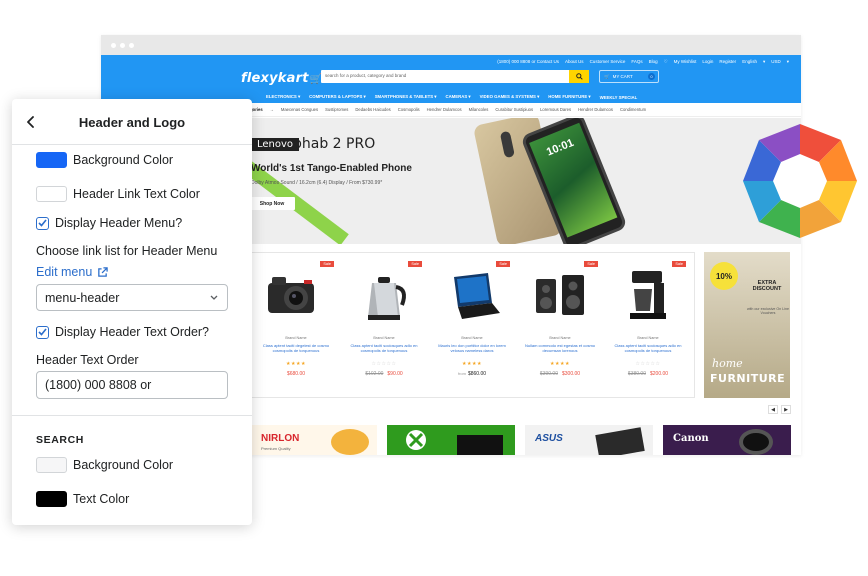  What do you see at coordinates (507, 144) in the screenshot?
I see `phone-camera` at bounding box center [507, 144].